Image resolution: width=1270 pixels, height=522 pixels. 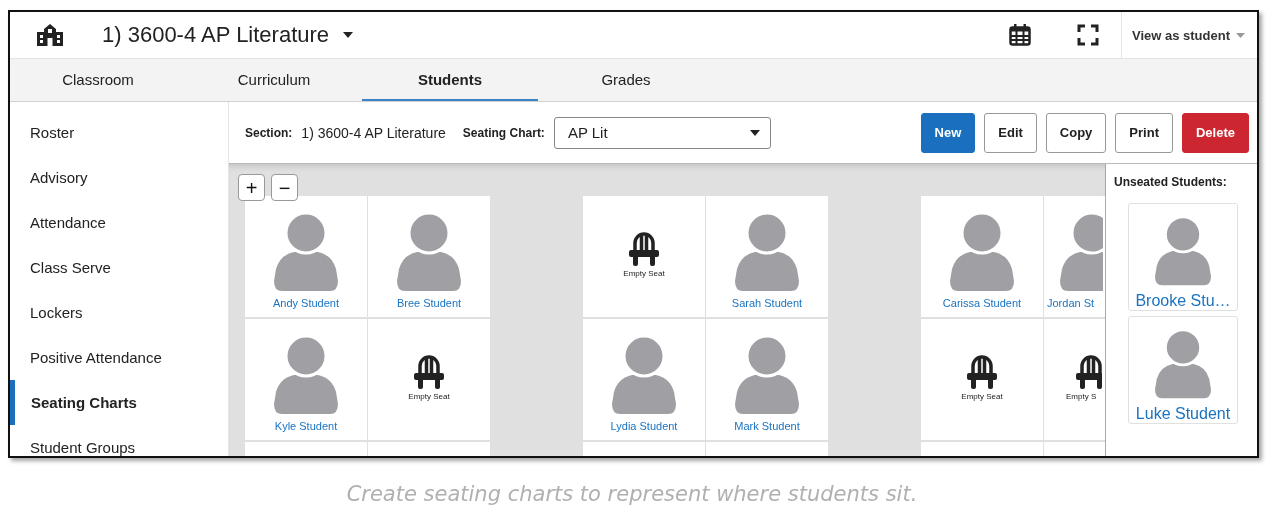 What do you see at coordinates (306, 303) in the screenshot?
I see `student-name: Andy Student` at bounding box center [306, 303].